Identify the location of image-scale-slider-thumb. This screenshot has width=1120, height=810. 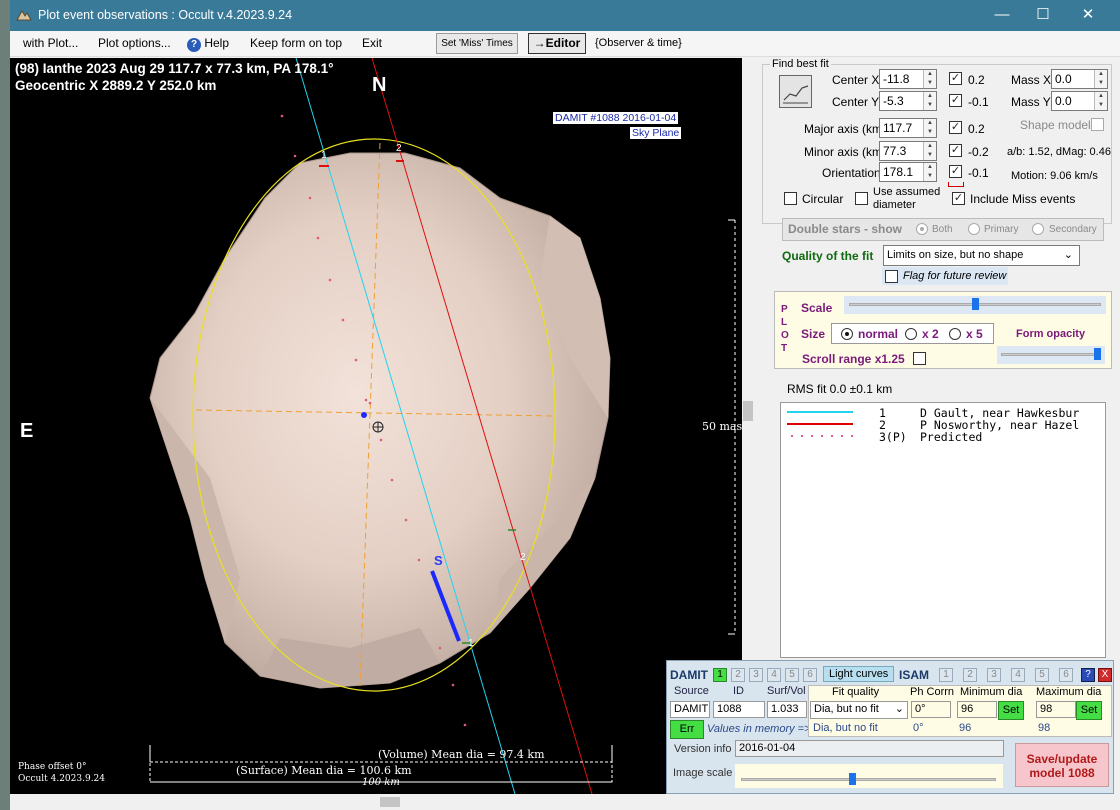
(852, 779).